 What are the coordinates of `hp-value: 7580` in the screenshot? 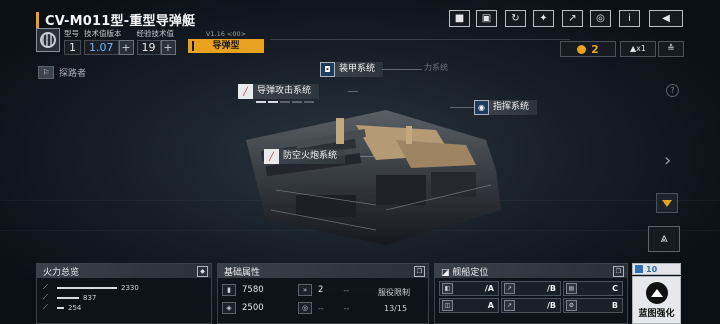 It's located at (253, 290).